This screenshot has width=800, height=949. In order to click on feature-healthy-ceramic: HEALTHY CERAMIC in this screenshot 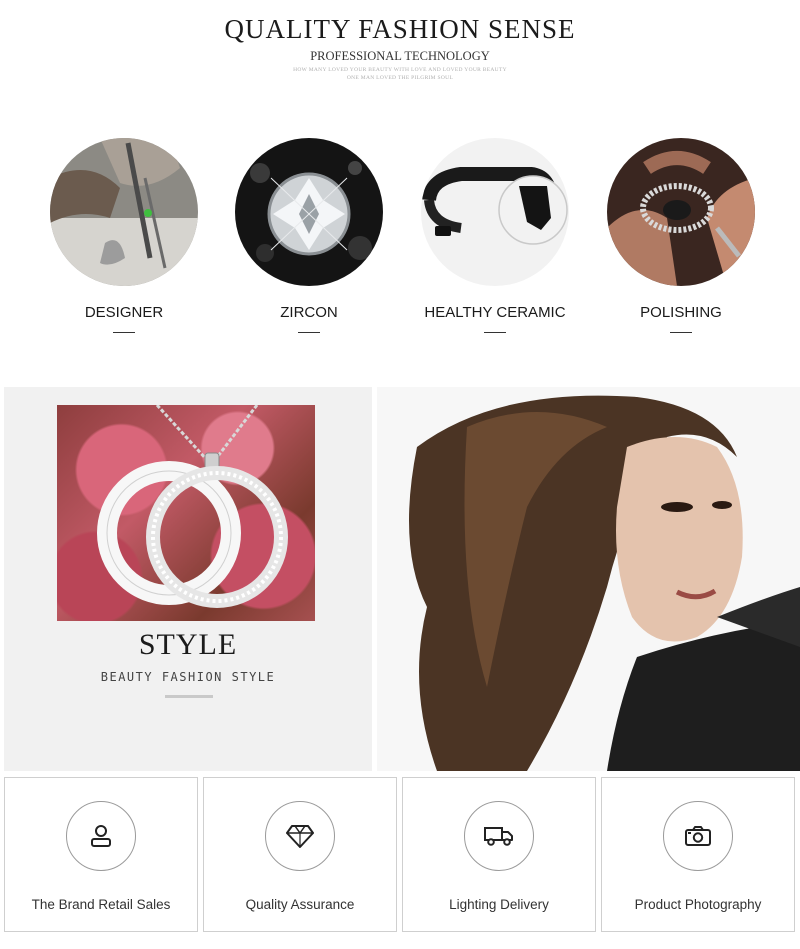, I will do `click(495, 235)`.